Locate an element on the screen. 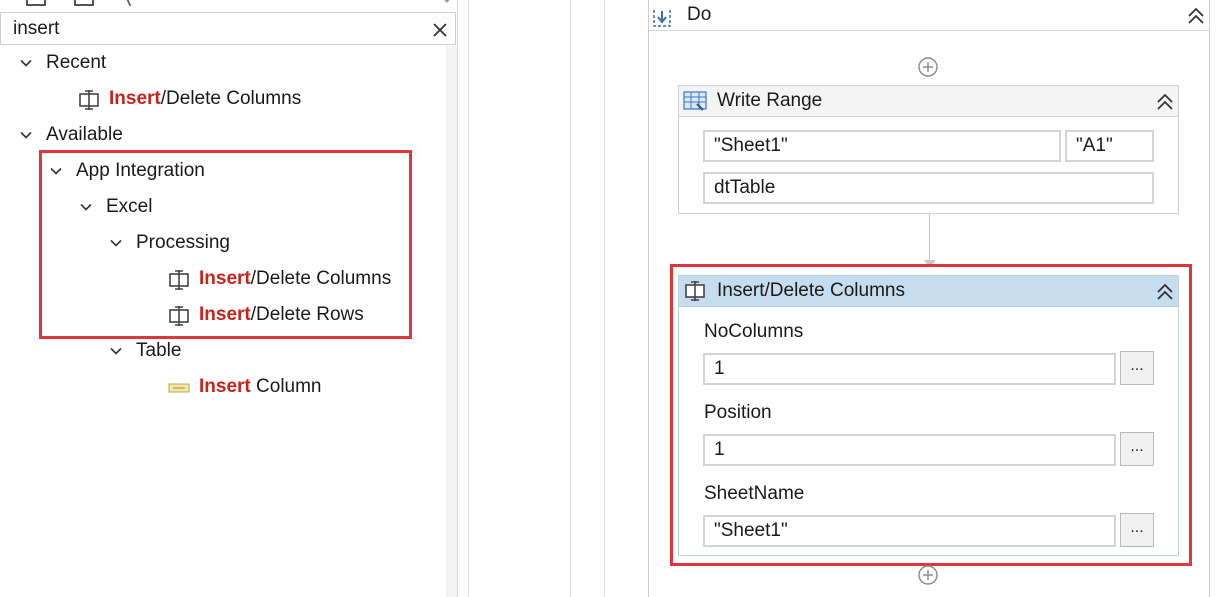  do-label: Do is located at coordinates (699, 14).